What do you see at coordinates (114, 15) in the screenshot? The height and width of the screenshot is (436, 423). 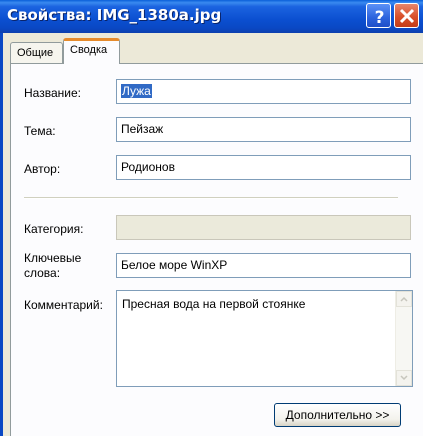 I see `window-title: Свойства: IMG_1380a.jpg` at bounding box center [114, 15].